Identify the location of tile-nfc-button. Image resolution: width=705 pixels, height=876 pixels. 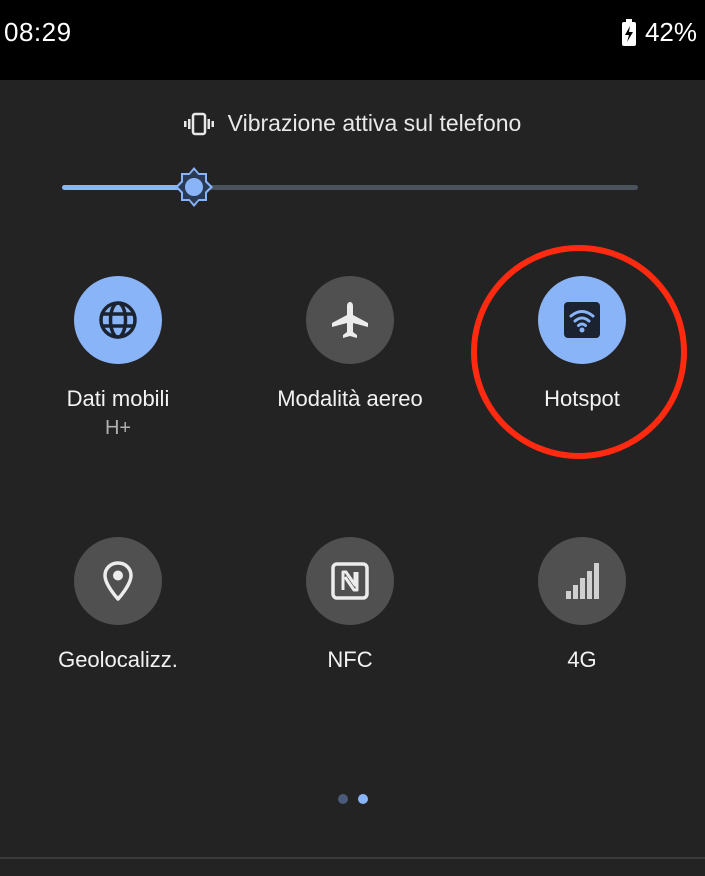
(350, 581).